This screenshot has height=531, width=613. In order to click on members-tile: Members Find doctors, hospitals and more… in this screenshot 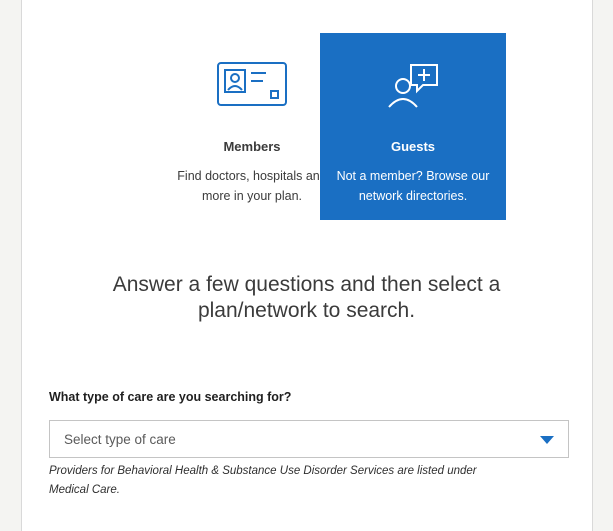, I will do `click(252, 126)`.